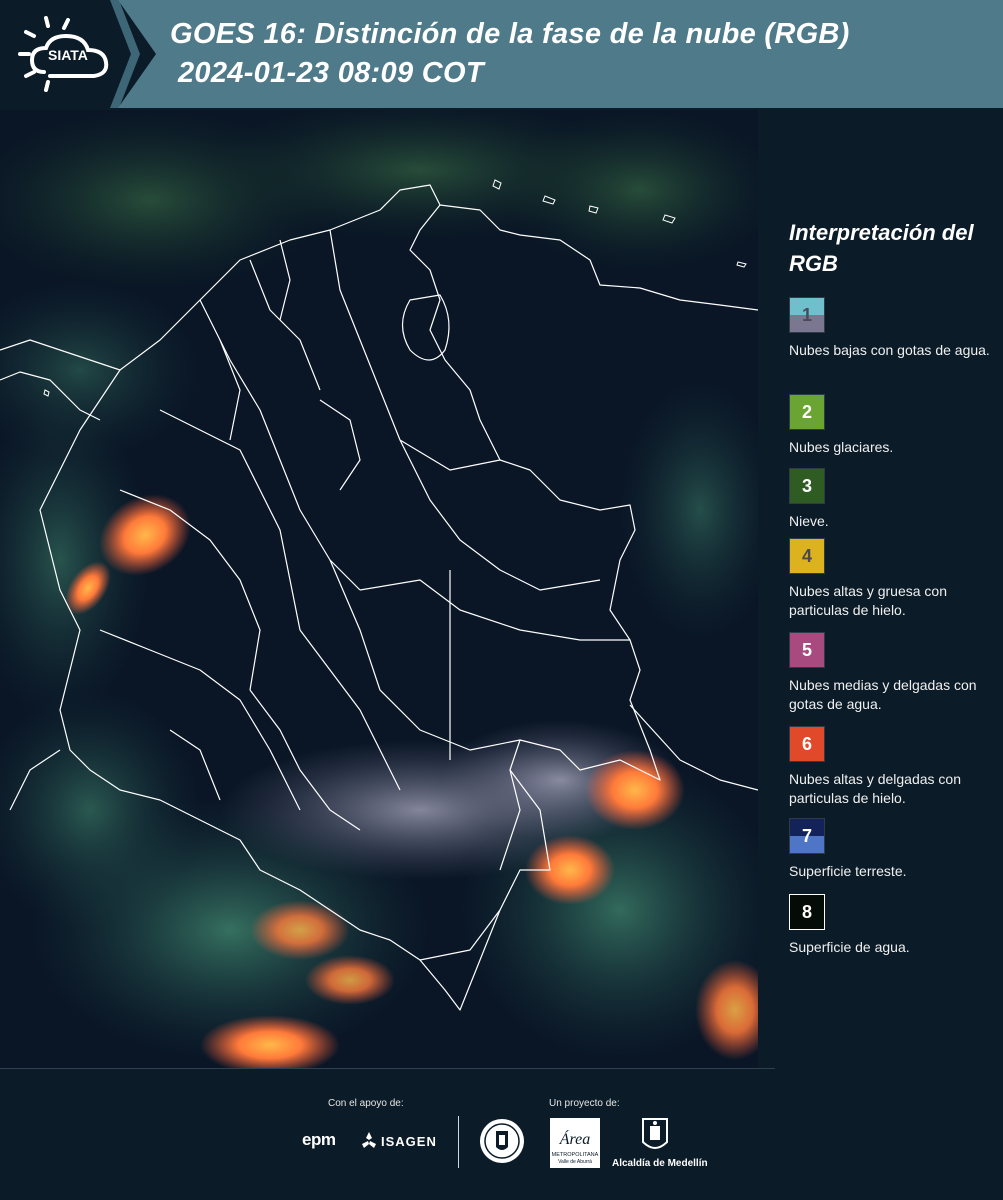 The image size is (1003, 1200). I want to click on legend-number-4: 4, so click(806, 555).